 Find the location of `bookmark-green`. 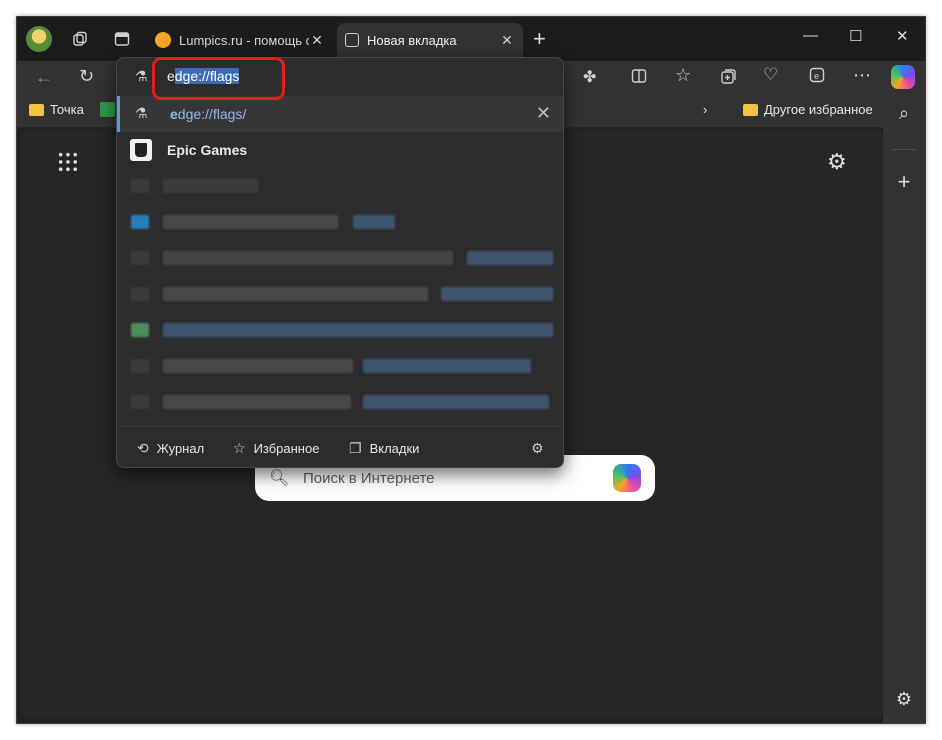

bookmark-green is located at coordinates (107, 109).